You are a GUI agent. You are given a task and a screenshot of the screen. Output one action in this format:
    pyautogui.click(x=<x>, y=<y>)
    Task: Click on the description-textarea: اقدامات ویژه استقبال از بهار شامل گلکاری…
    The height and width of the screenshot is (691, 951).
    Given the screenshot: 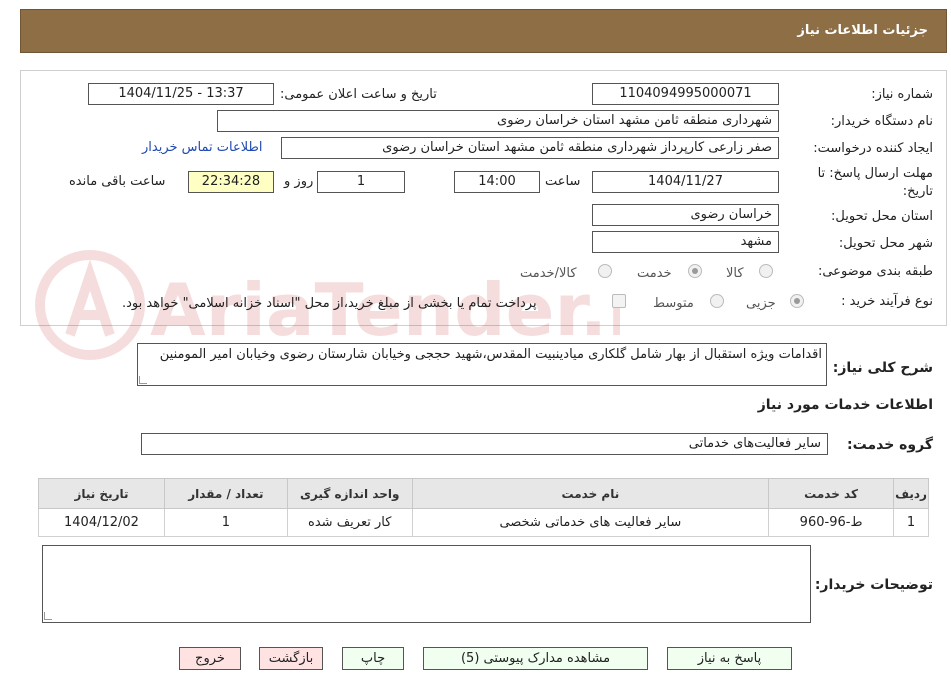 What is the action you would take?
    pyautogui.click(x=482, y=364)
    